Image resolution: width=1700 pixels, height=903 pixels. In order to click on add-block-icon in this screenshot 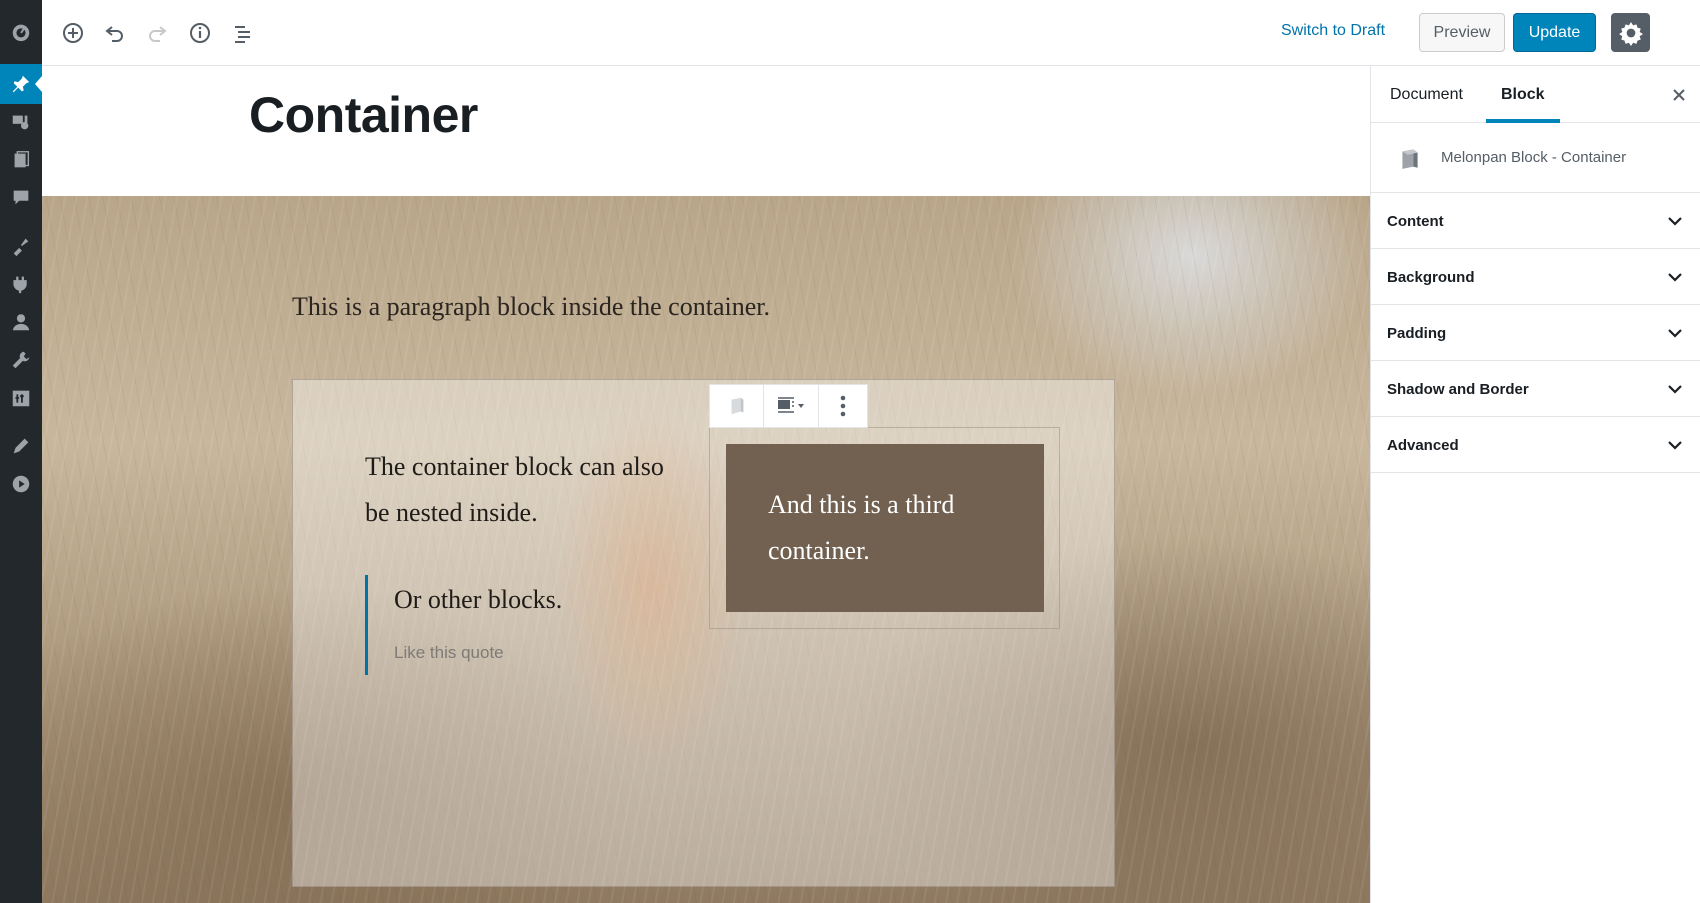, I will do `click(73, 33)`.